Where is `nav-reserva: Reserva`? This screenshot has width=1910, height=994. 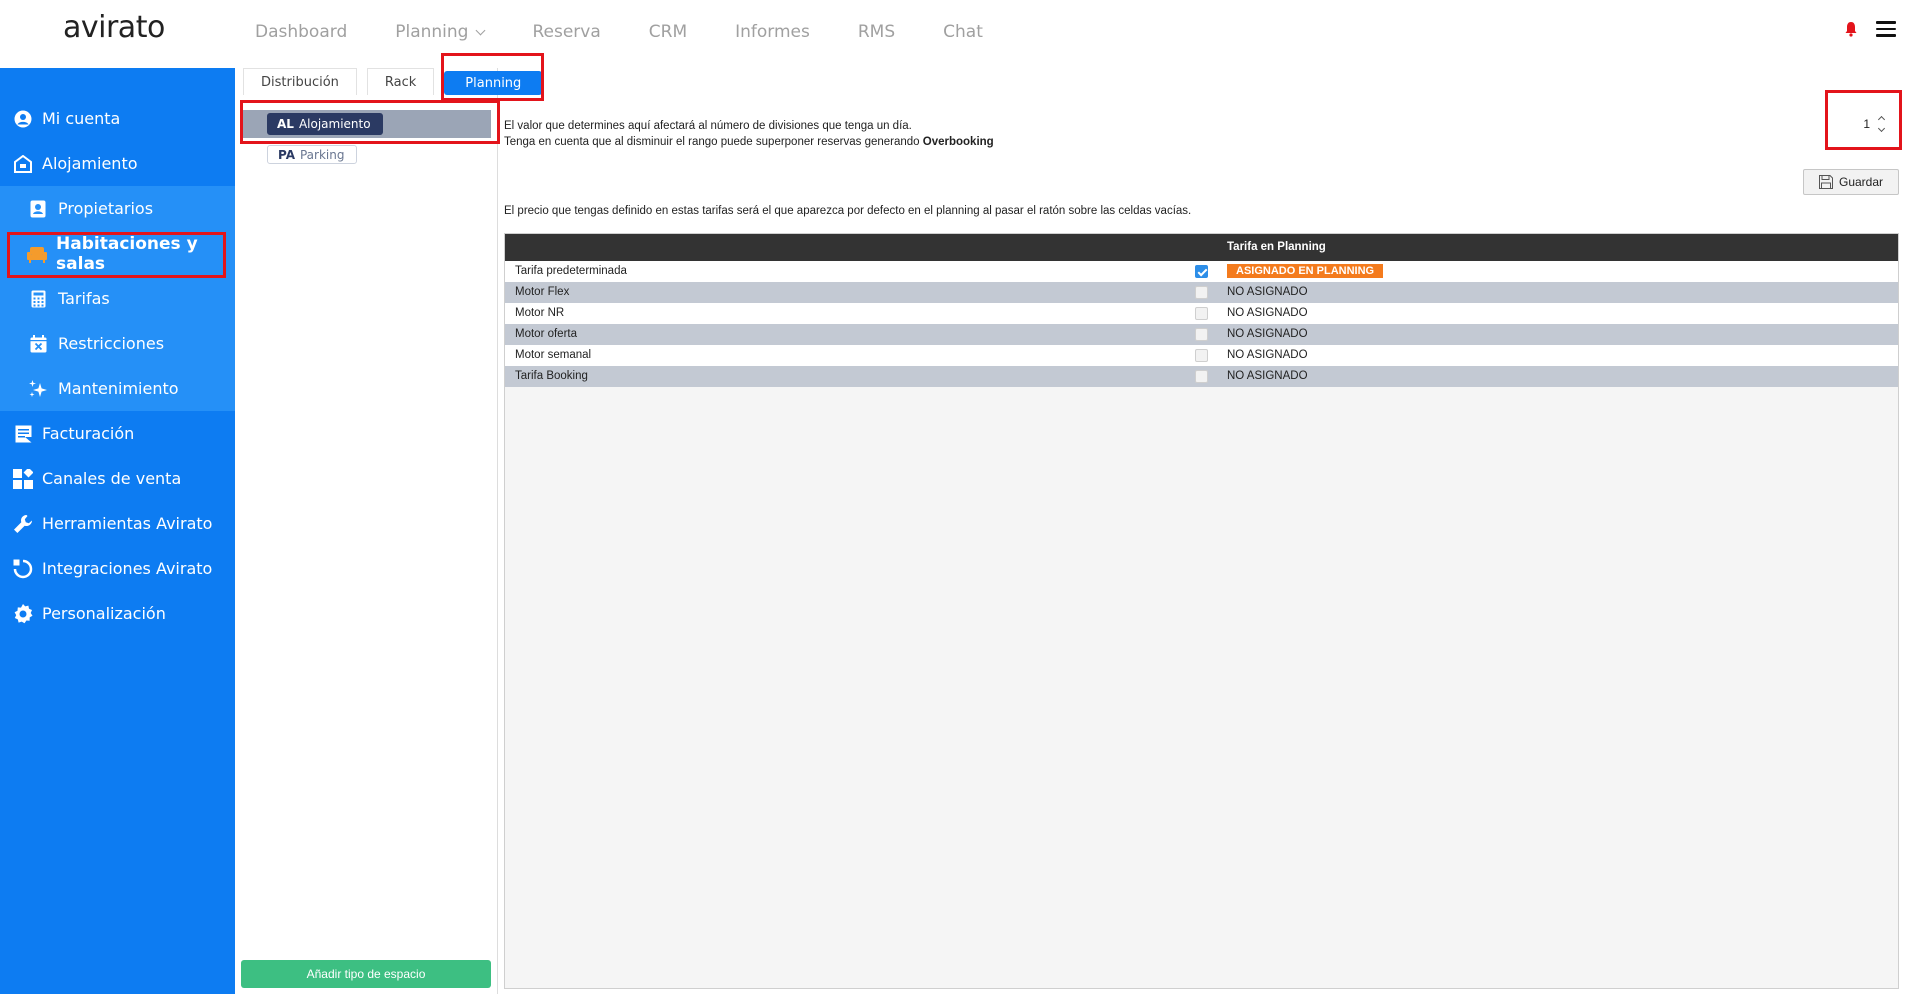
nav-reserva: Reserva is located at coordinates (566, 32).